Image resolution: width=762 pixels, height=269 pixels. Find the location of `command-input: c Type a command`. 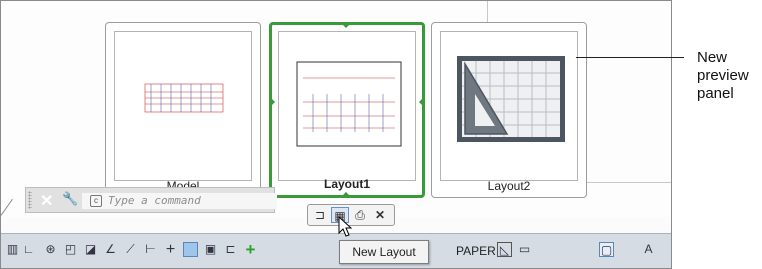

command-input: c Type a command is located at coordinates (179, 201).